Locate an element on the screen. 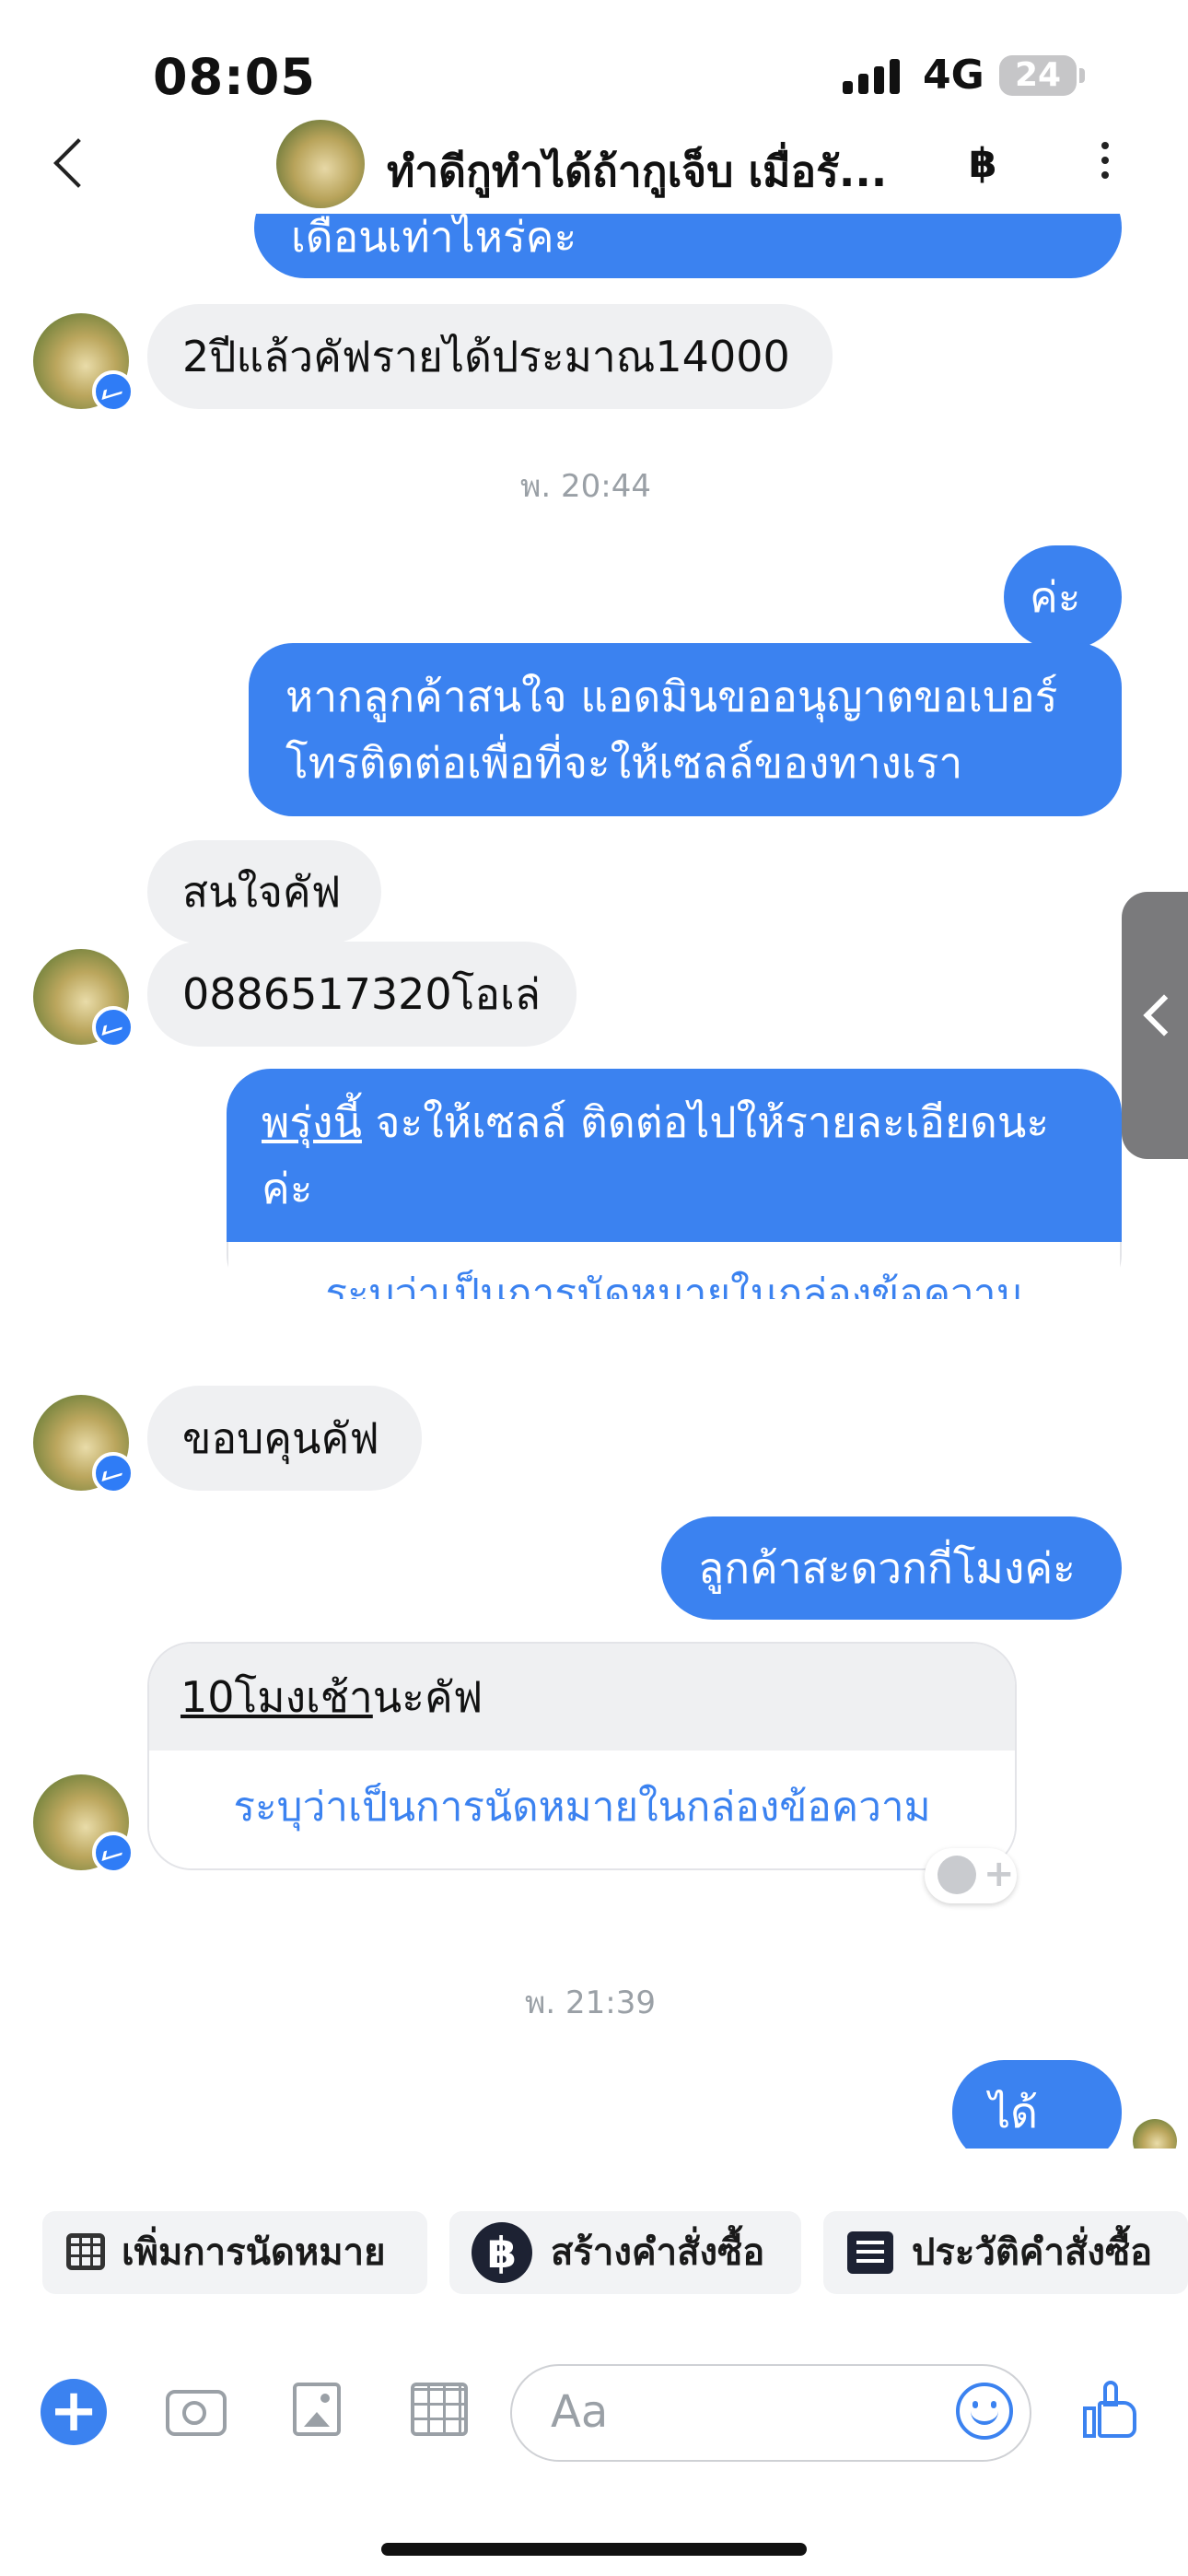 This screenshot has height=2576, width=1188. message-bubble-in: สนใจคัฟ is located at coordinates (264, 891).